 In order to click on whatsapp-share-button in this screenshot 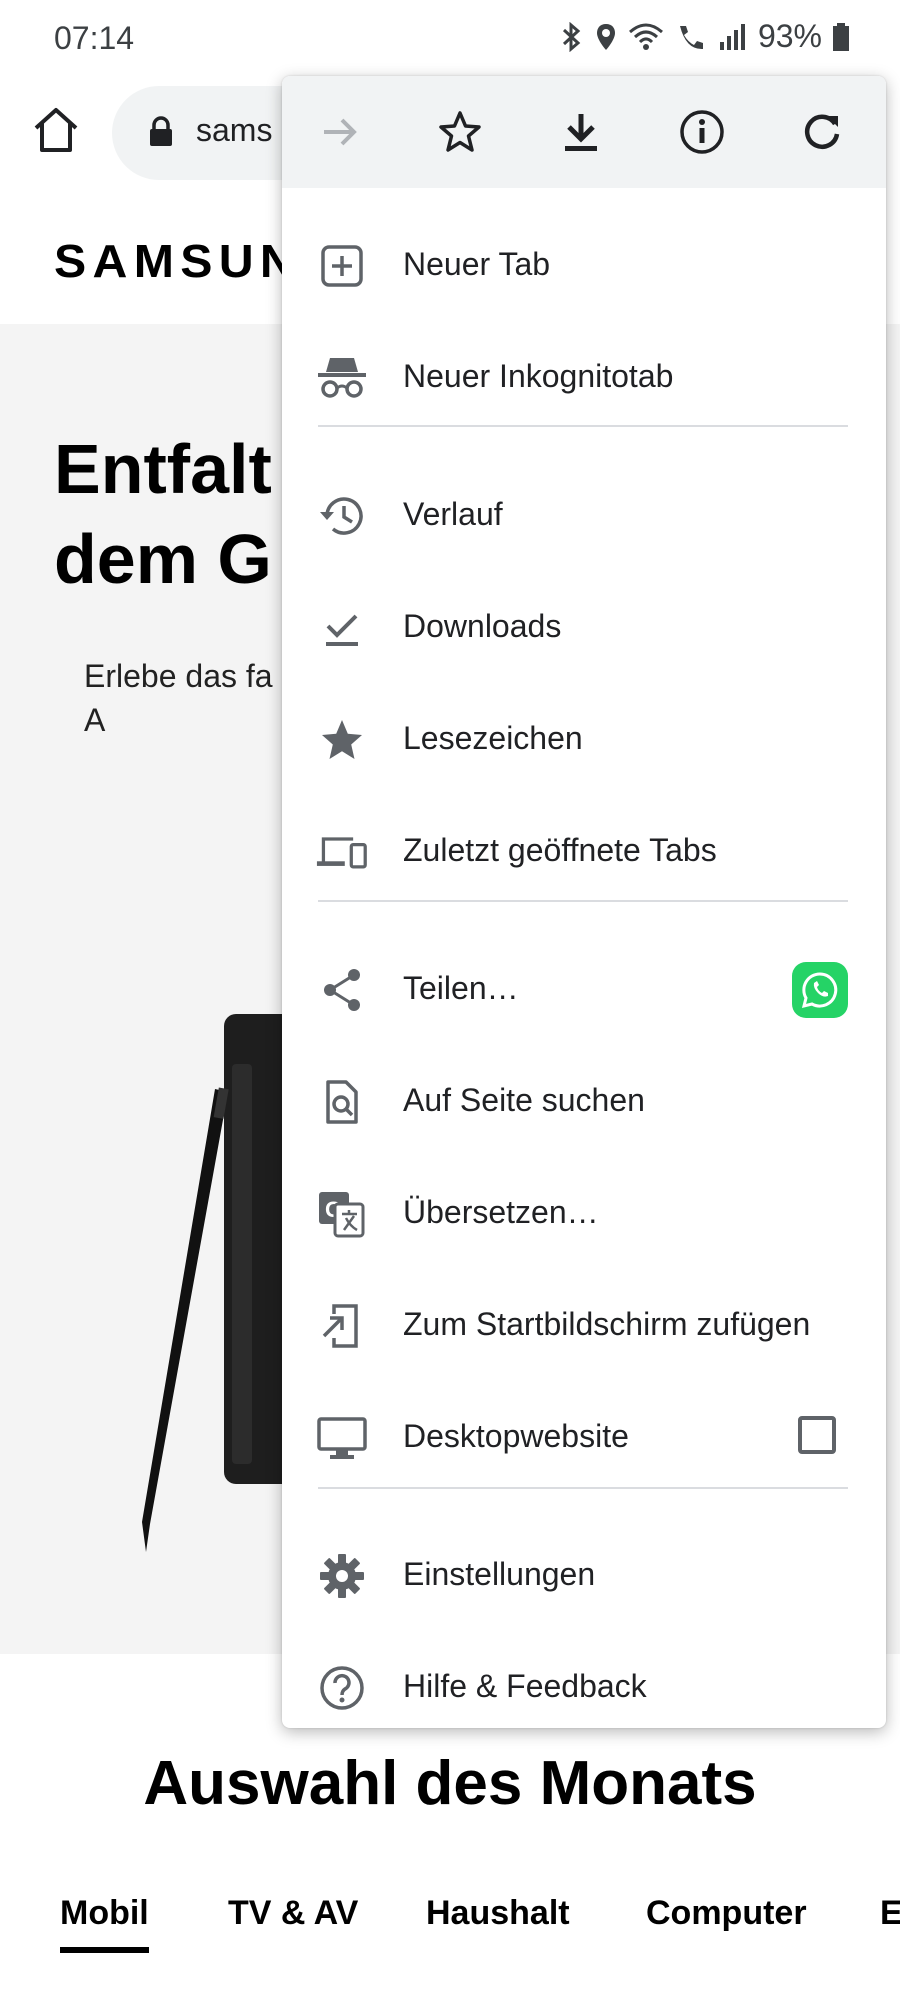, I will do `click(820, 990)`.